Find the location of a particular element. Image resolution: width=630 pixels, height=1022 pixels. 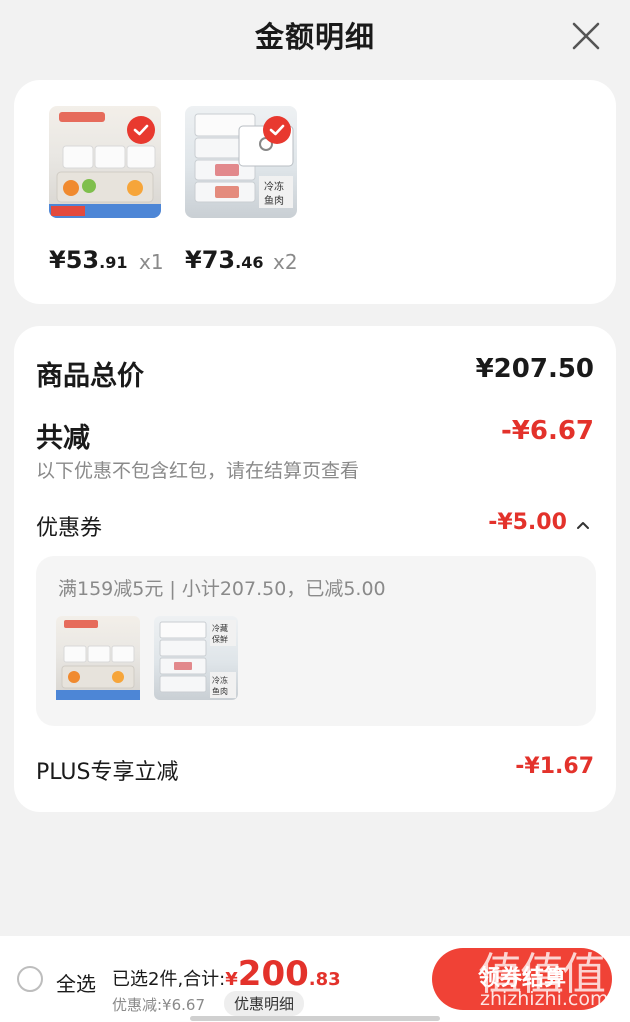

currency-symbol: ¥ is located at coordinates (231, 979).